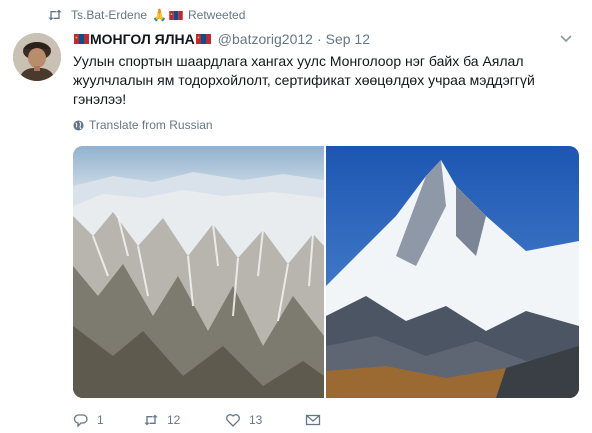 This screenshot has width=592, height=433. Describe the element at coordinates (184, 420) in the screenshot. I see `retweet-button: 12` at that location.